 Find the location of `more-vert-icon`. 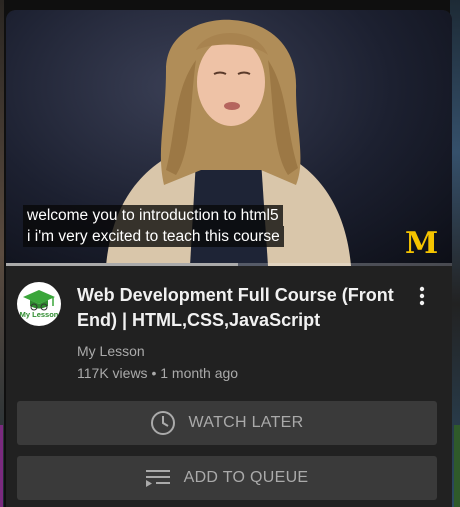

more-vert-icon is located at coordinates (422, 296).